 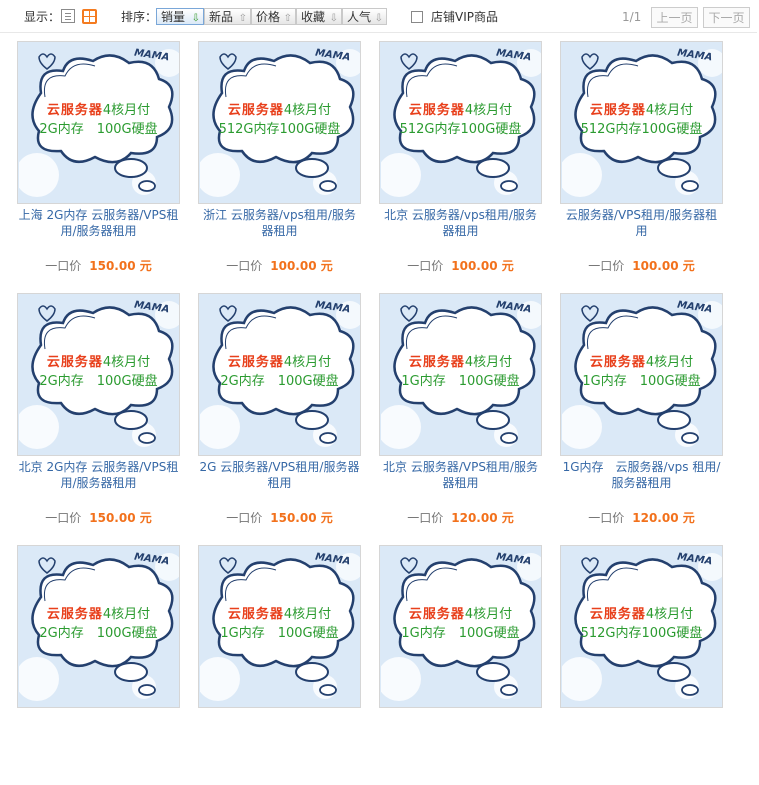 I want to click on list-view-icon, so click(x=68, y=16).